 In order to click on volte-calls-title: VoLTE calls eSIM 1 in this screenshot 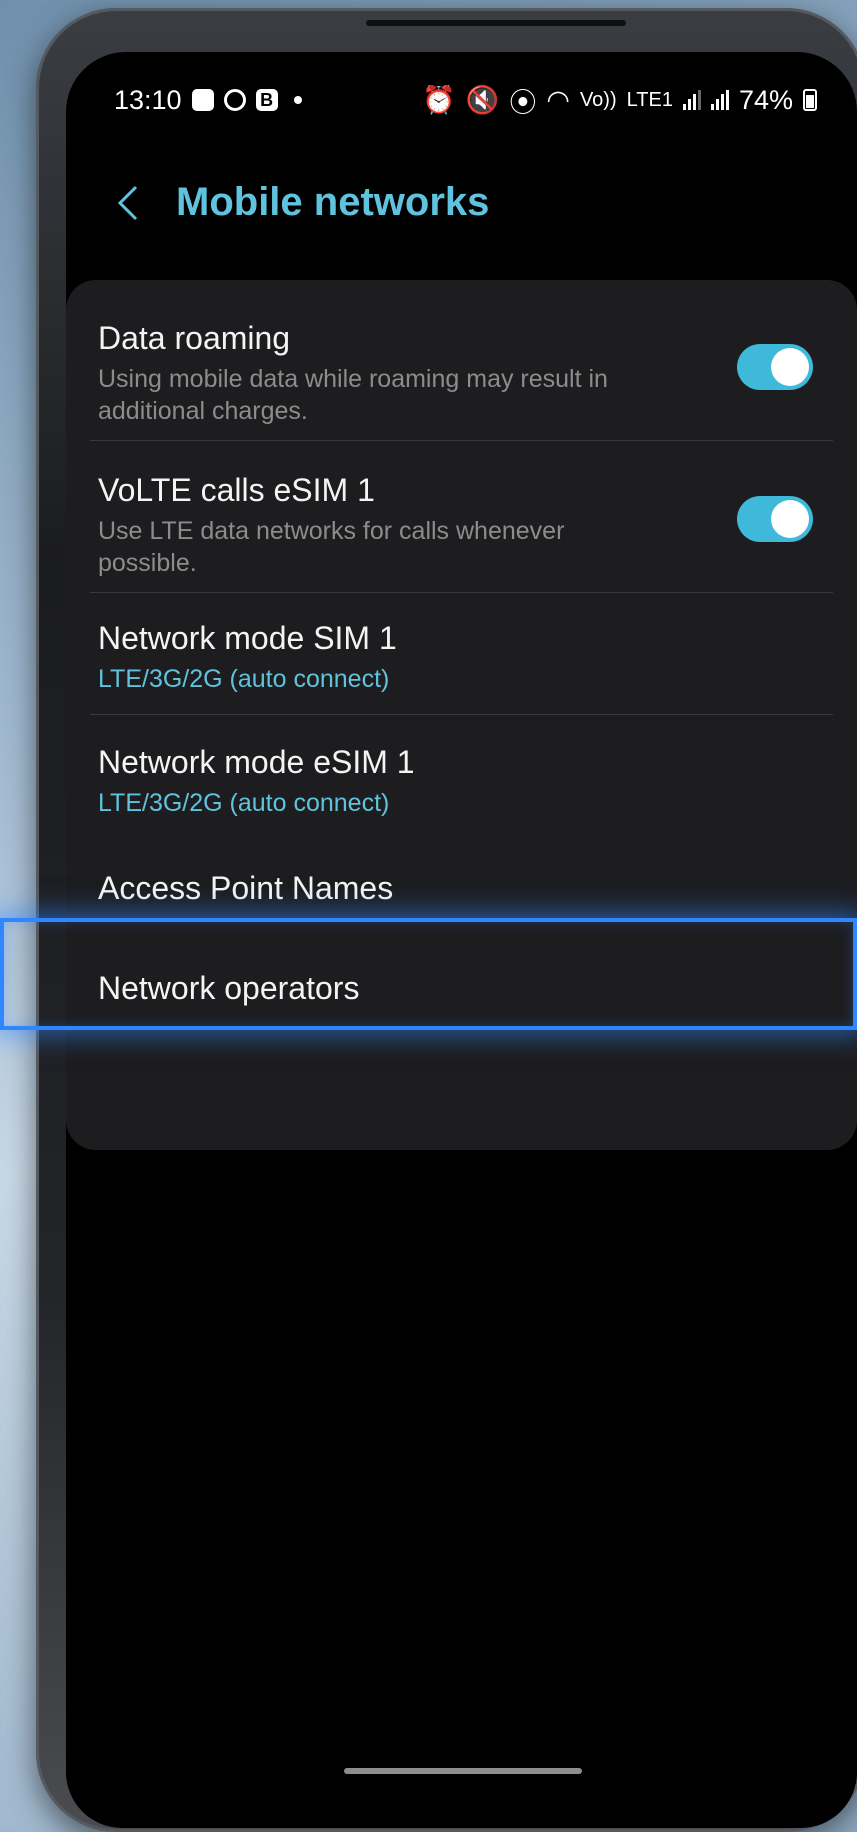, I will do `click(236, 490)`.